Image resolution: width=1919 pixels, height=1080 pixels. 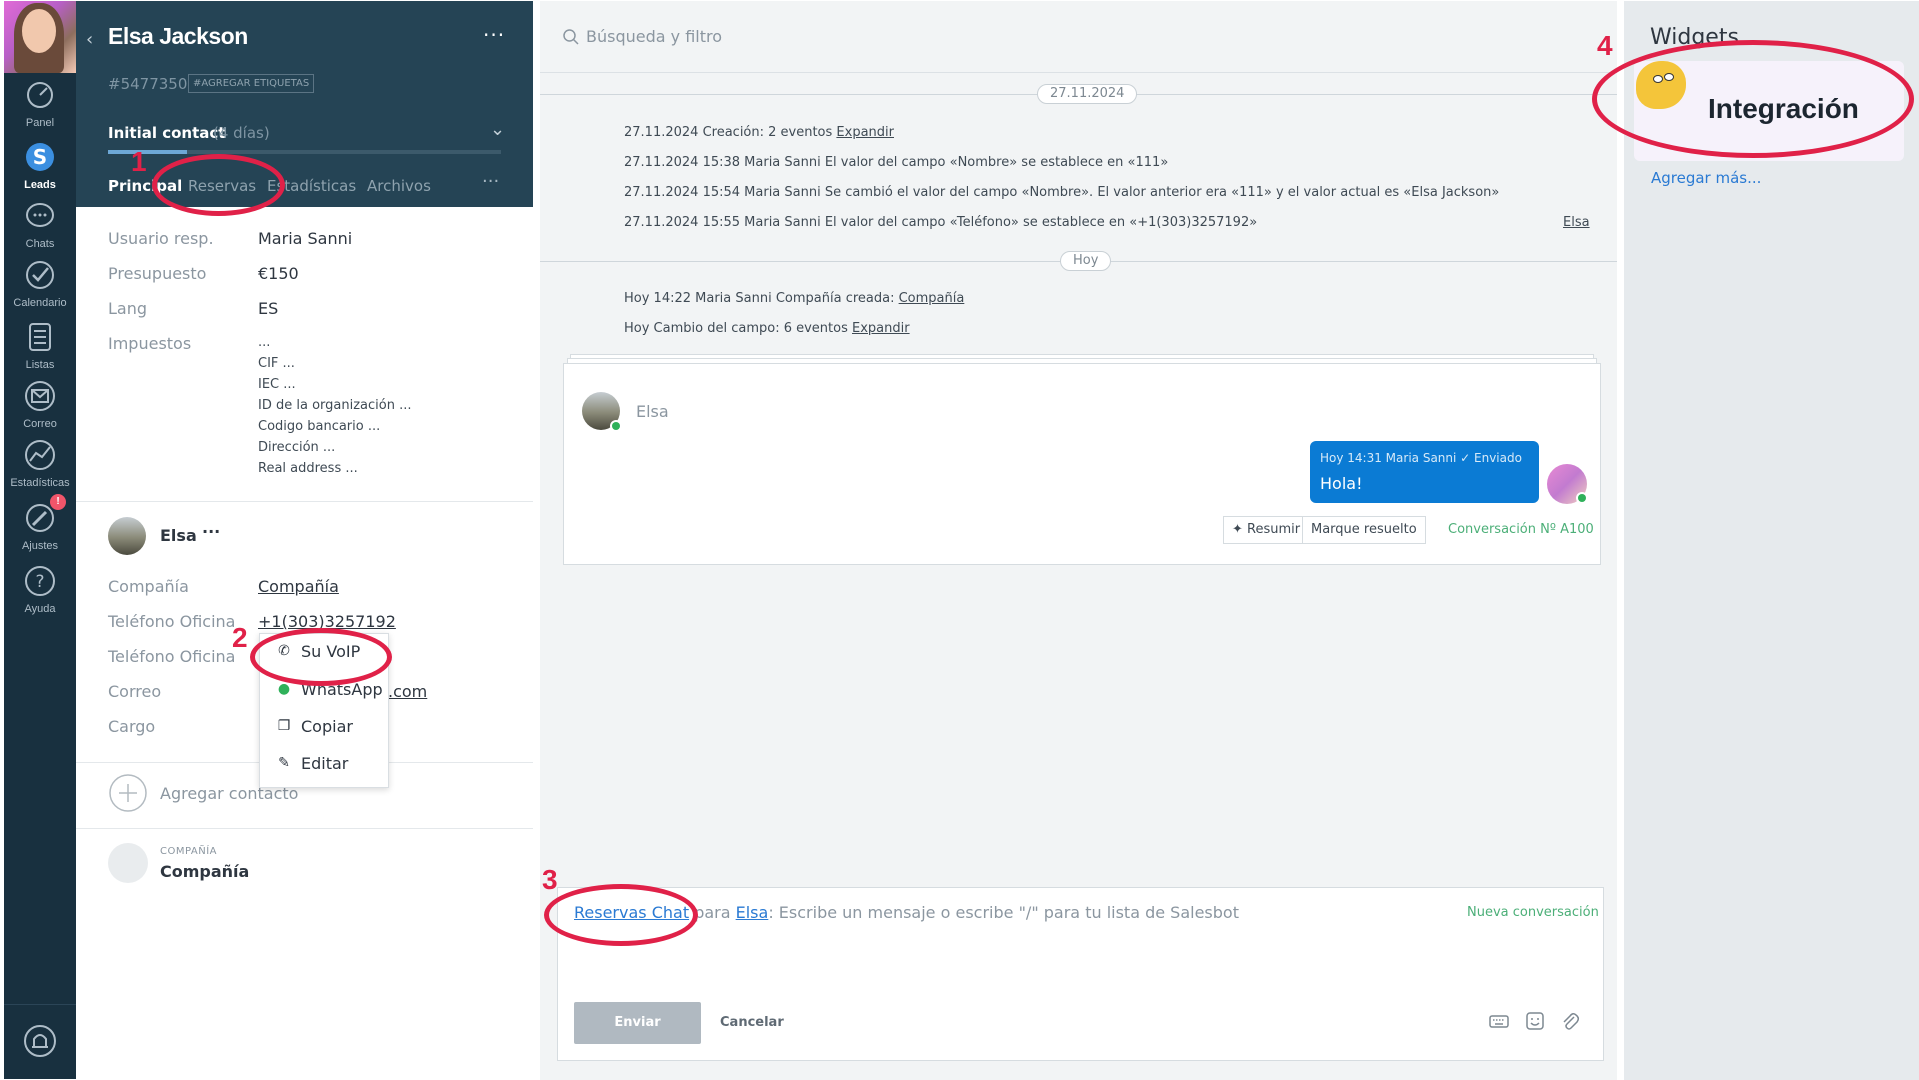 What do you see at coordinates (932, 298) in the screenshot?
I see `company-link: Compañía` at bounding box center [932, 298].